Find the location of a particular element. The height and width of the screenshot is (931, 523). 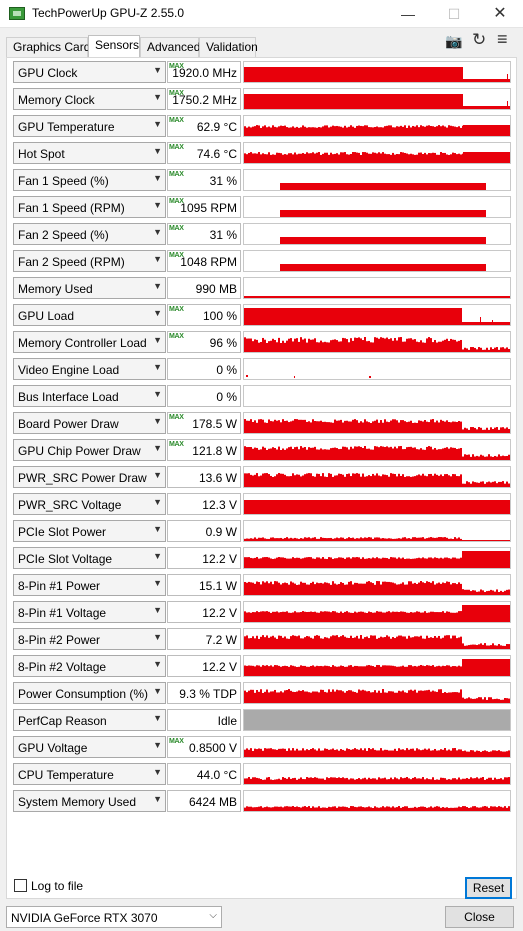

sensor-name: PerfCap Reason is located at coordinates (62, 721).